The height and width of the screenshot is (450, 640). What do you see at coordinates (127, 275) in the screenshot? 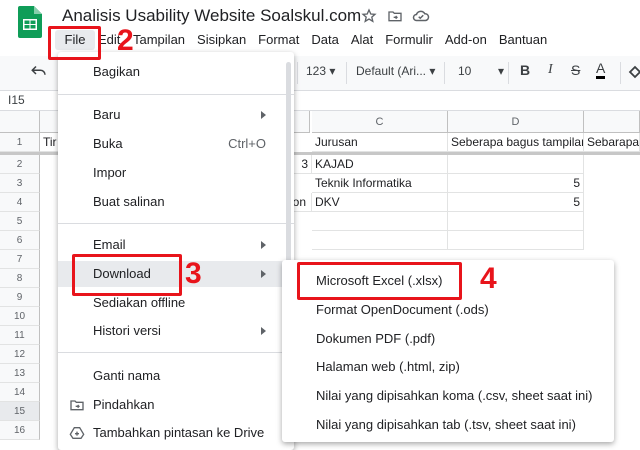
I see `annotation-box-download` at bounding box center [127, 275].